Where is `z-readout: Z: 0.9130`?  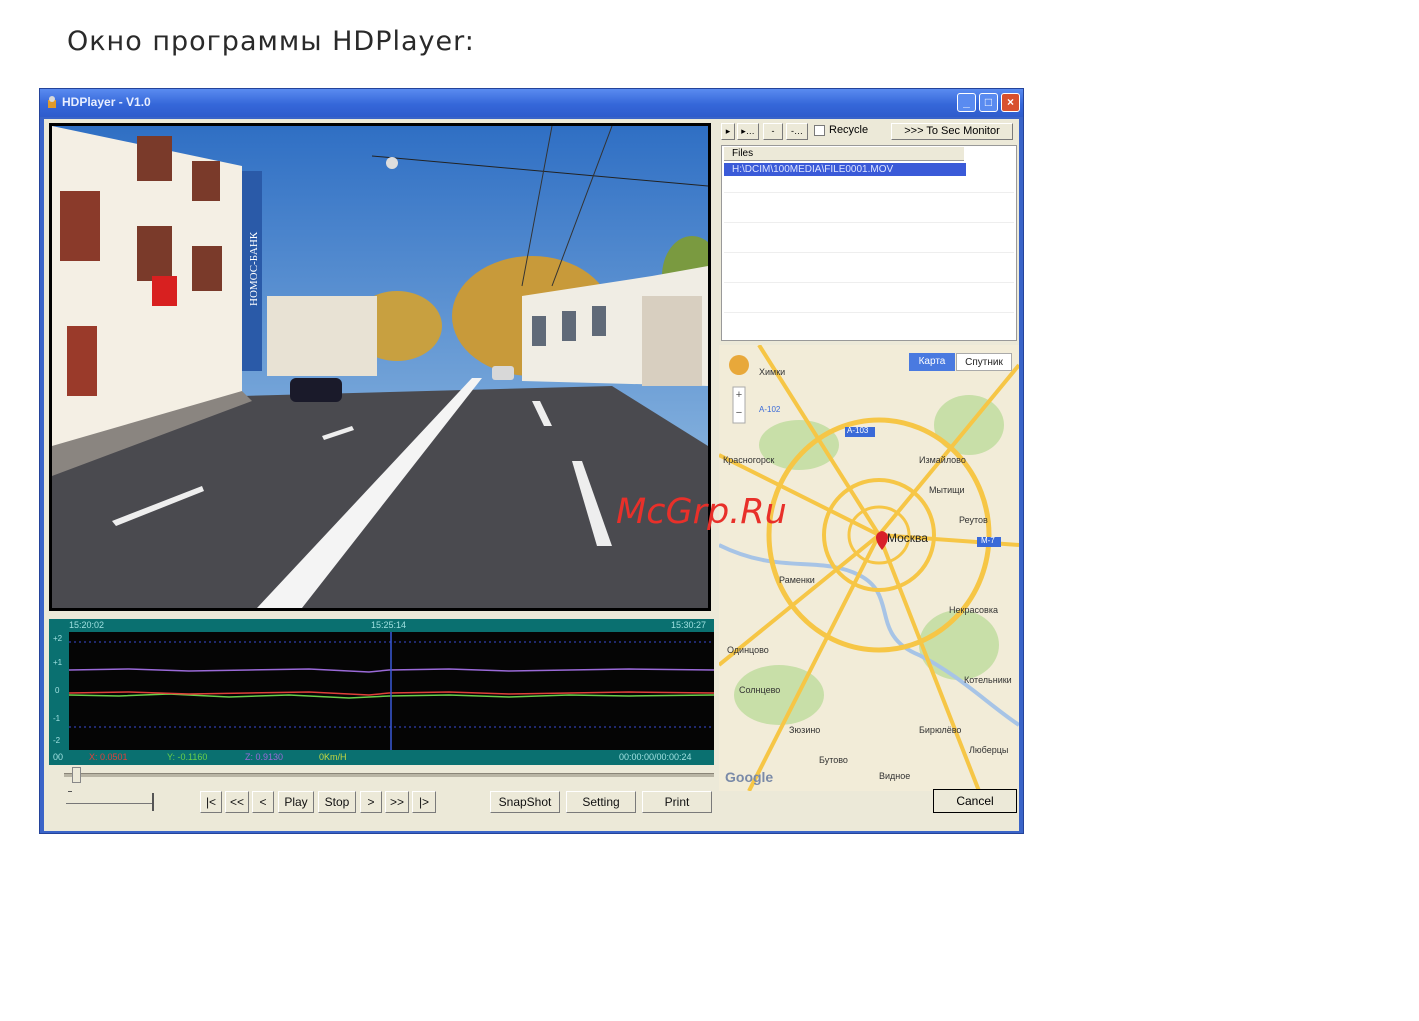
z-readout: Z: 0.9130 is located at coordinates (264, 757).